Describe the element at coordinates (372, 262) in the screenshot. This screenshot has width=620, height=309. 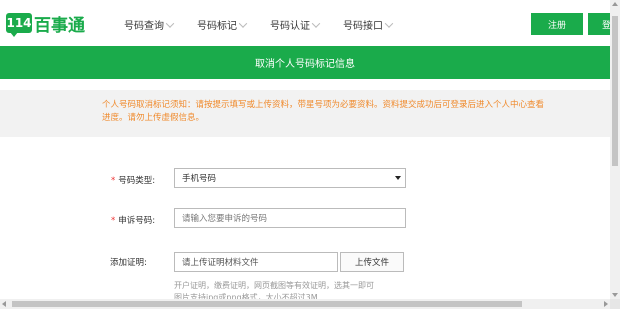
I see `upload-file-button: 上传文件` at that location.